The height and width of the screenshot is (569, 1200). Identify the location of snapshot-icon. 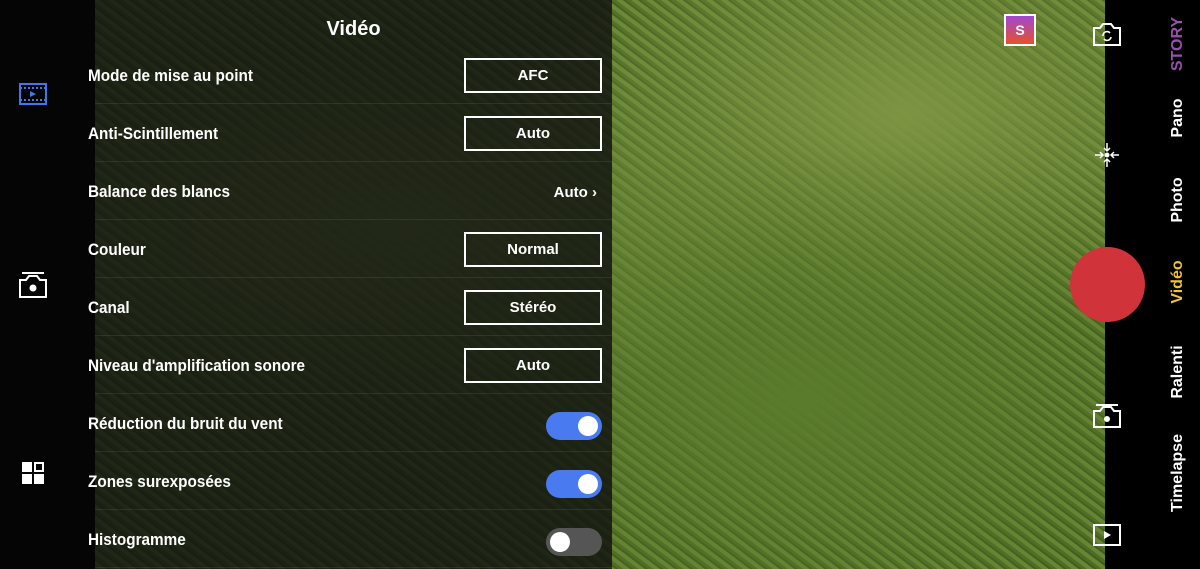
(1107, 416).